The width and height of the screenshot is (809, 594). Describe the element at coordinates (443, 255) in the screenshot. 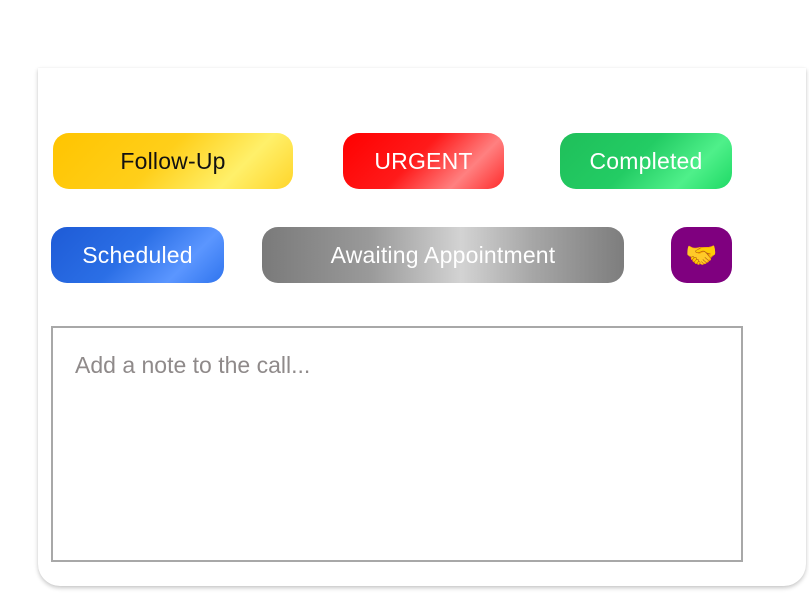

I see `tag-awaiting-appointment-button: Awaiting Appointment` at that location.